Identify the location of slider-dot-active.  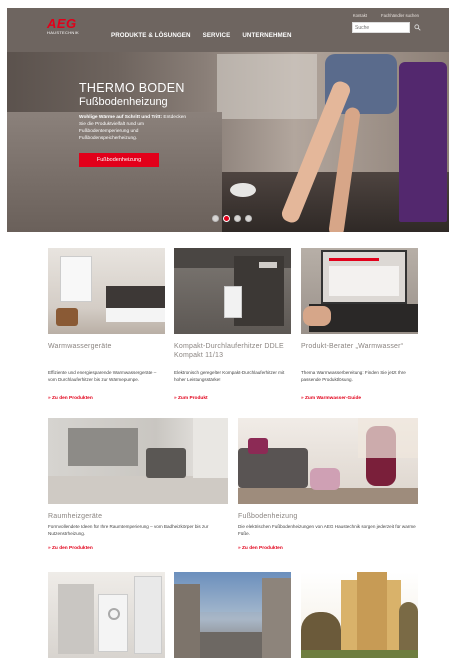
(226, 218).